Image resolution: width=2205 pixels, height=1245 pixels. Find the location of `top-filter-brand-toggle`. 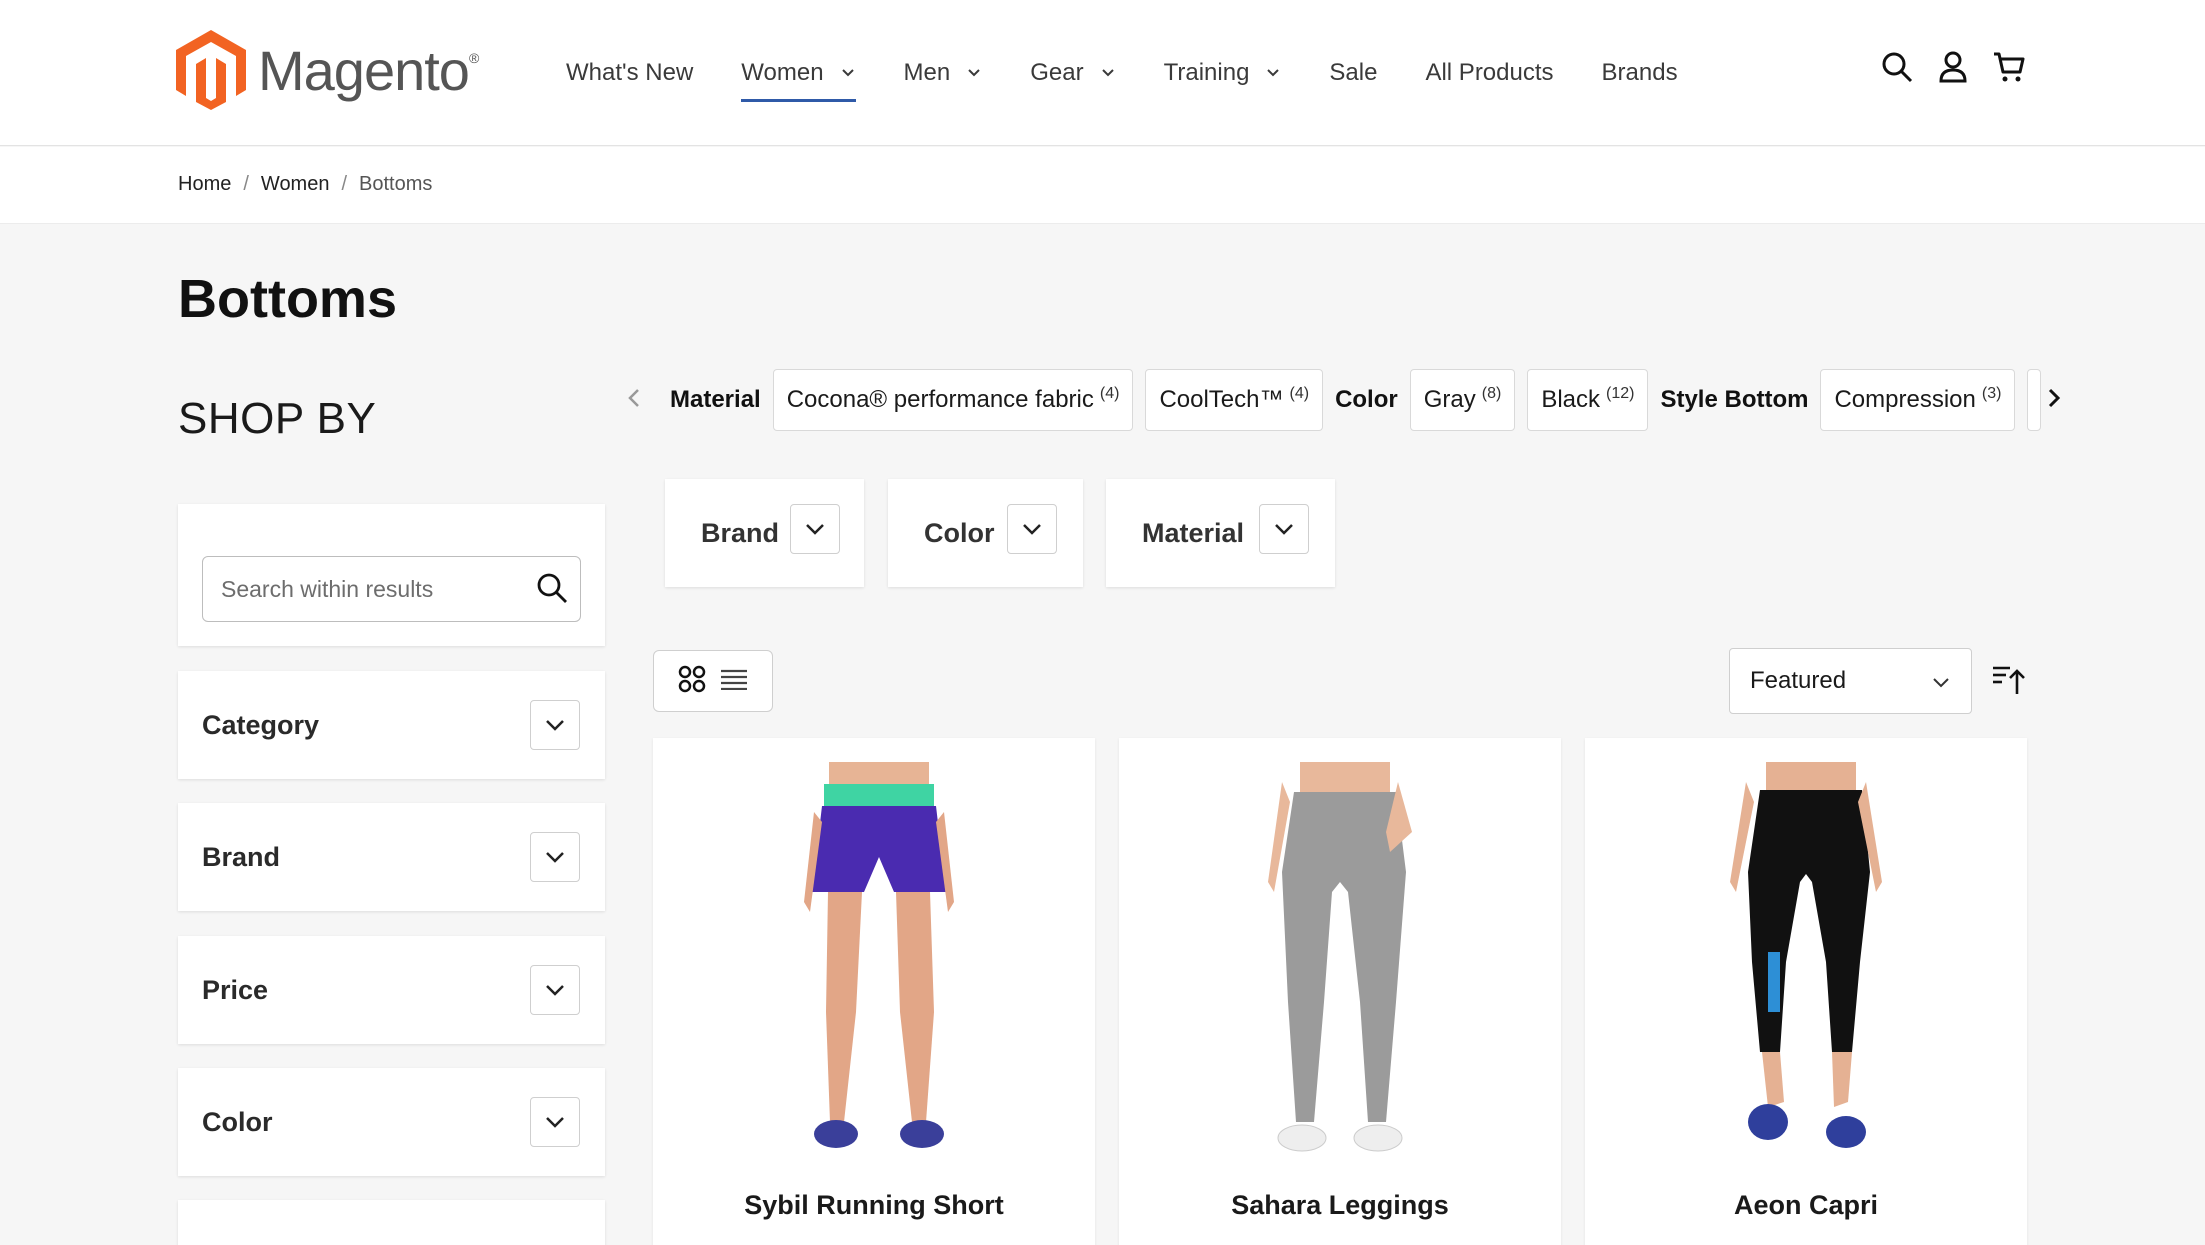

top-filter-brand-toggle is located at coordinates (815, 529).